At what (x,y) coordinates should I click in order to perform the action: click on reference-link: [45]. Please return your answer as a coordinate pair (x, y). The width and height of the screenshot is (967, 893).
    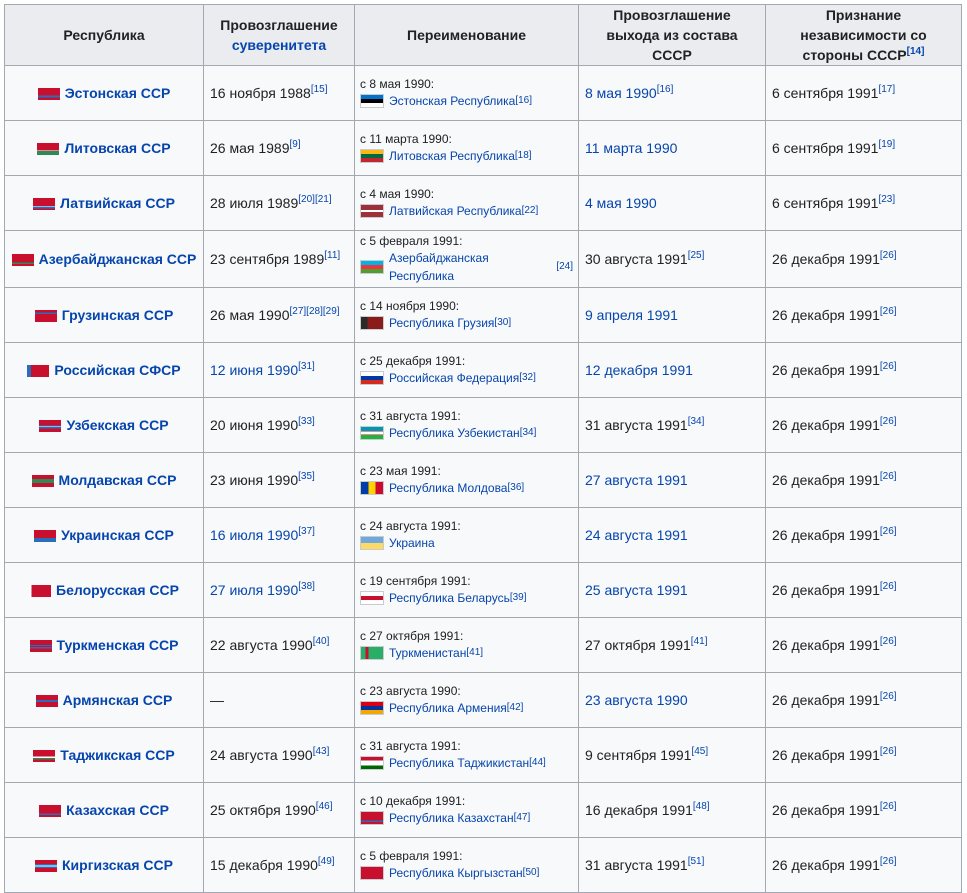
    Looking at the image, I should click on (699, 751).